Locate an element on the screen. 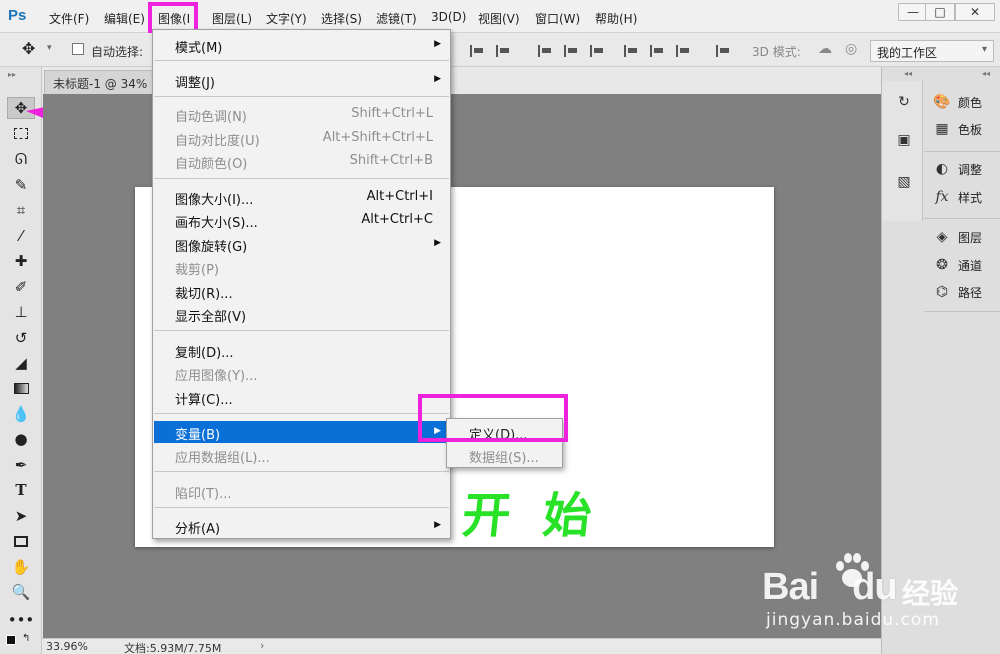  healing-brush-tool-icon: ✚ is located at coordinates (21, 261).